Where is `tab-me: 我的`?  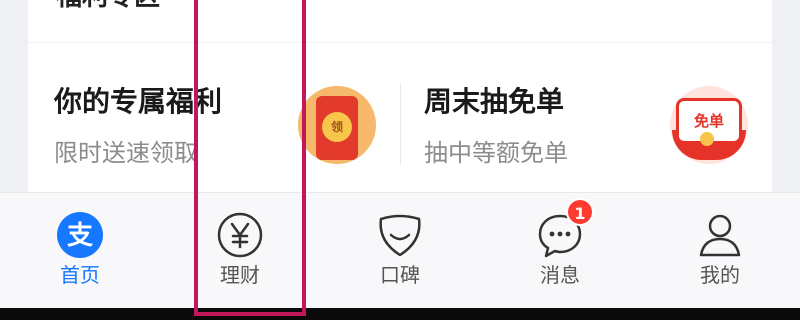 tab-me: 我的 is located at coordinates (720, 251).